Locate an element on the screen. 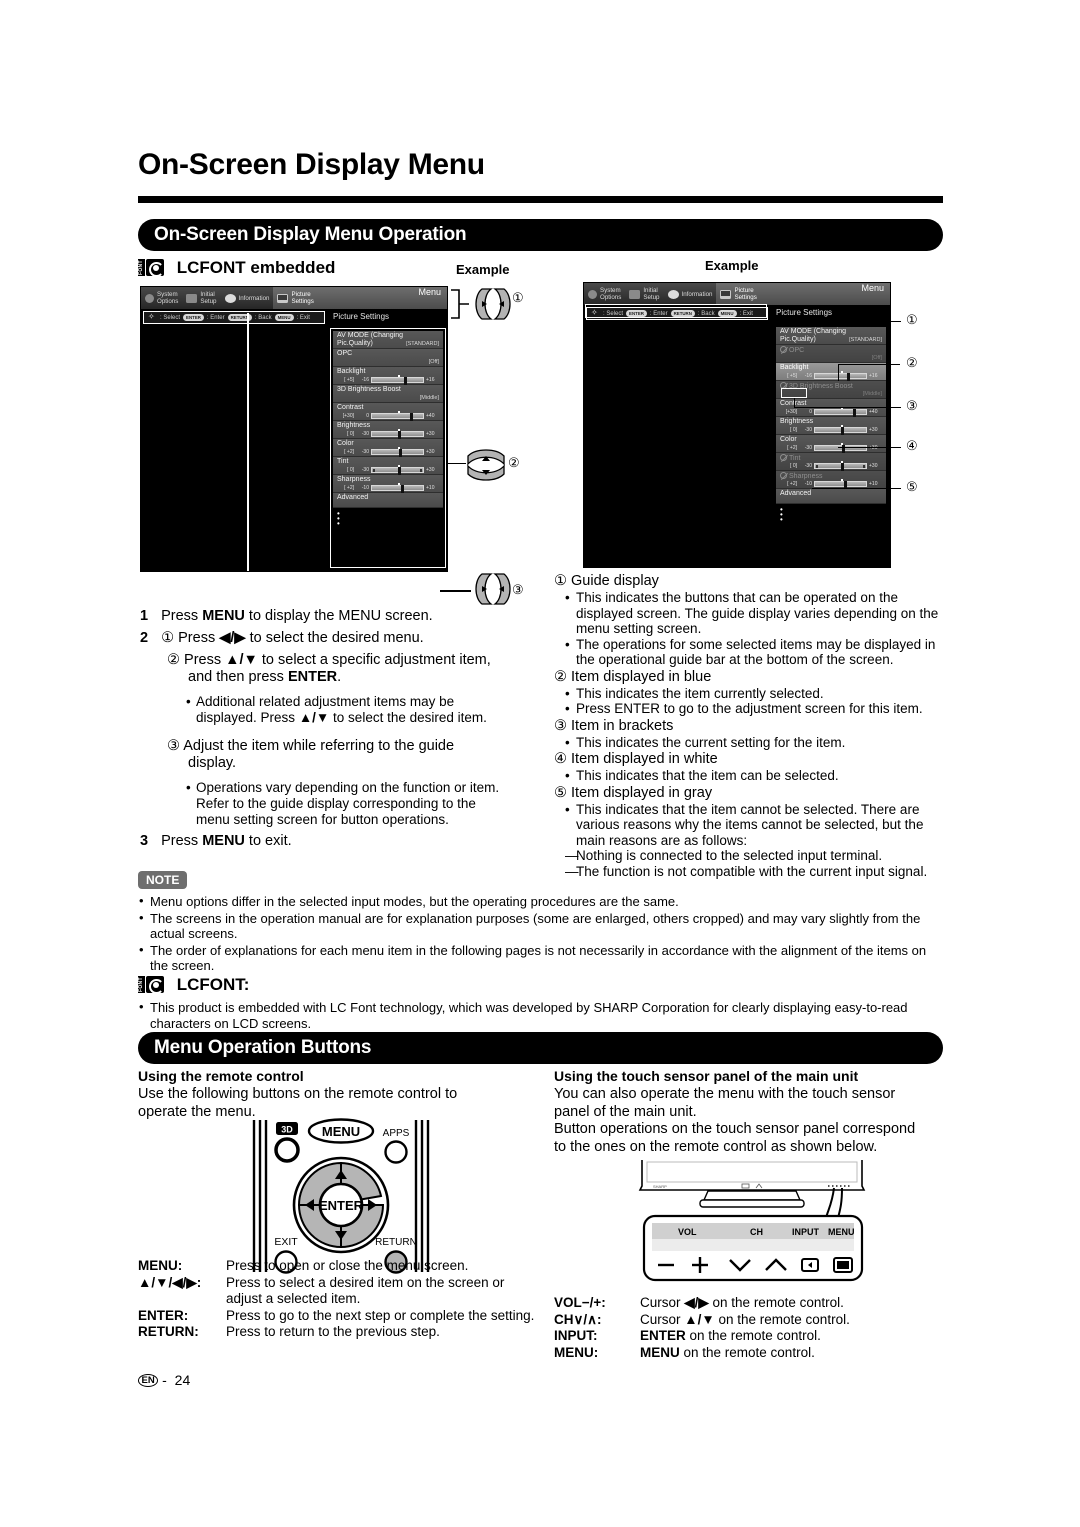  osd-row-value: [Off] is located at coordinates (433, 362).